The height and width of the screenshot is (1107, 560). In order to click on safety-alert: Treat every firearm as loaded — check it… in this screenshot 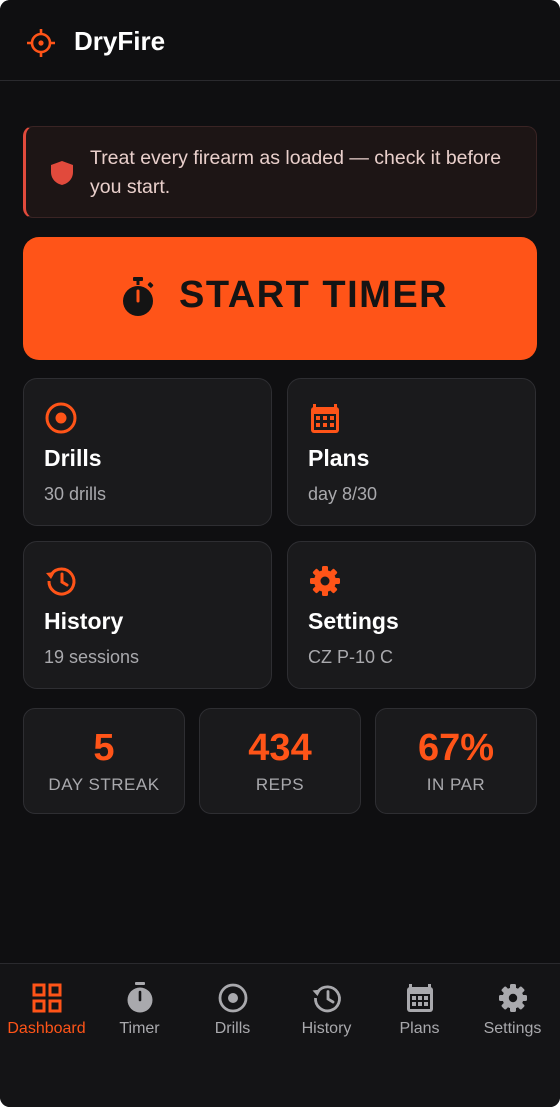, I will do `click(280, 172)`.